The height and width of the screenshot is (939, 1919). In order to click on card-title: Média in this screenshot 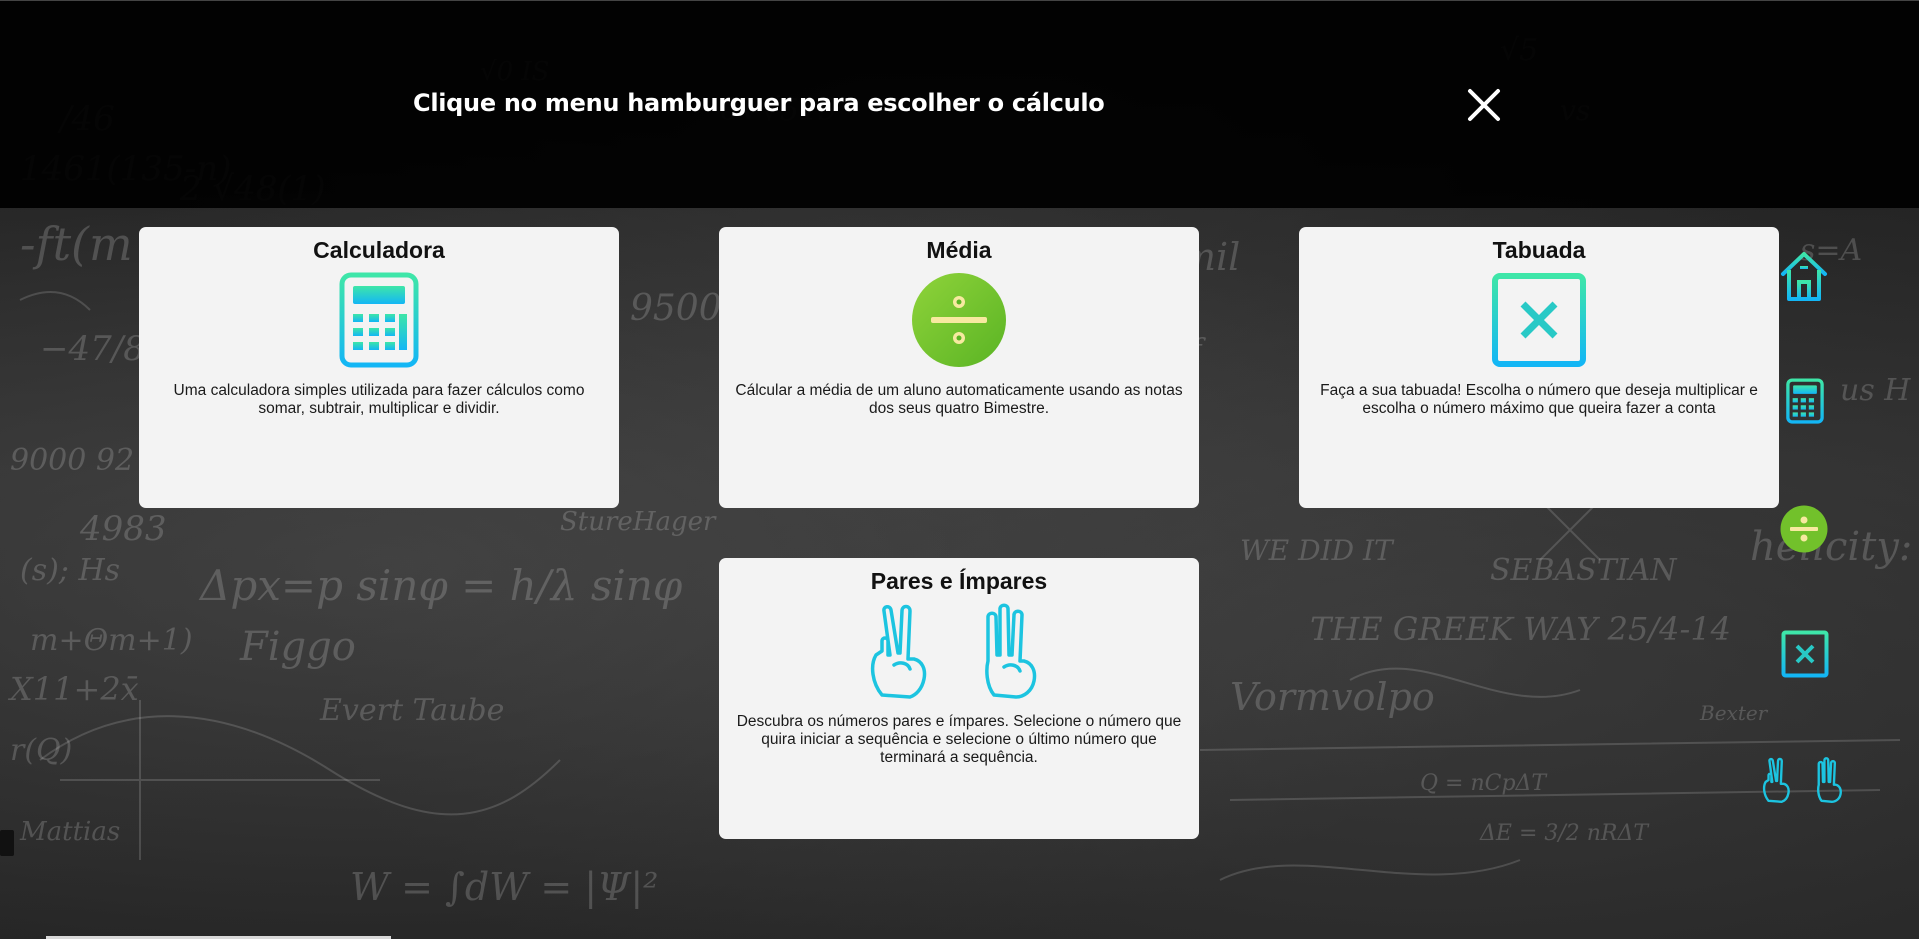, I will do `click(959, 250)`.